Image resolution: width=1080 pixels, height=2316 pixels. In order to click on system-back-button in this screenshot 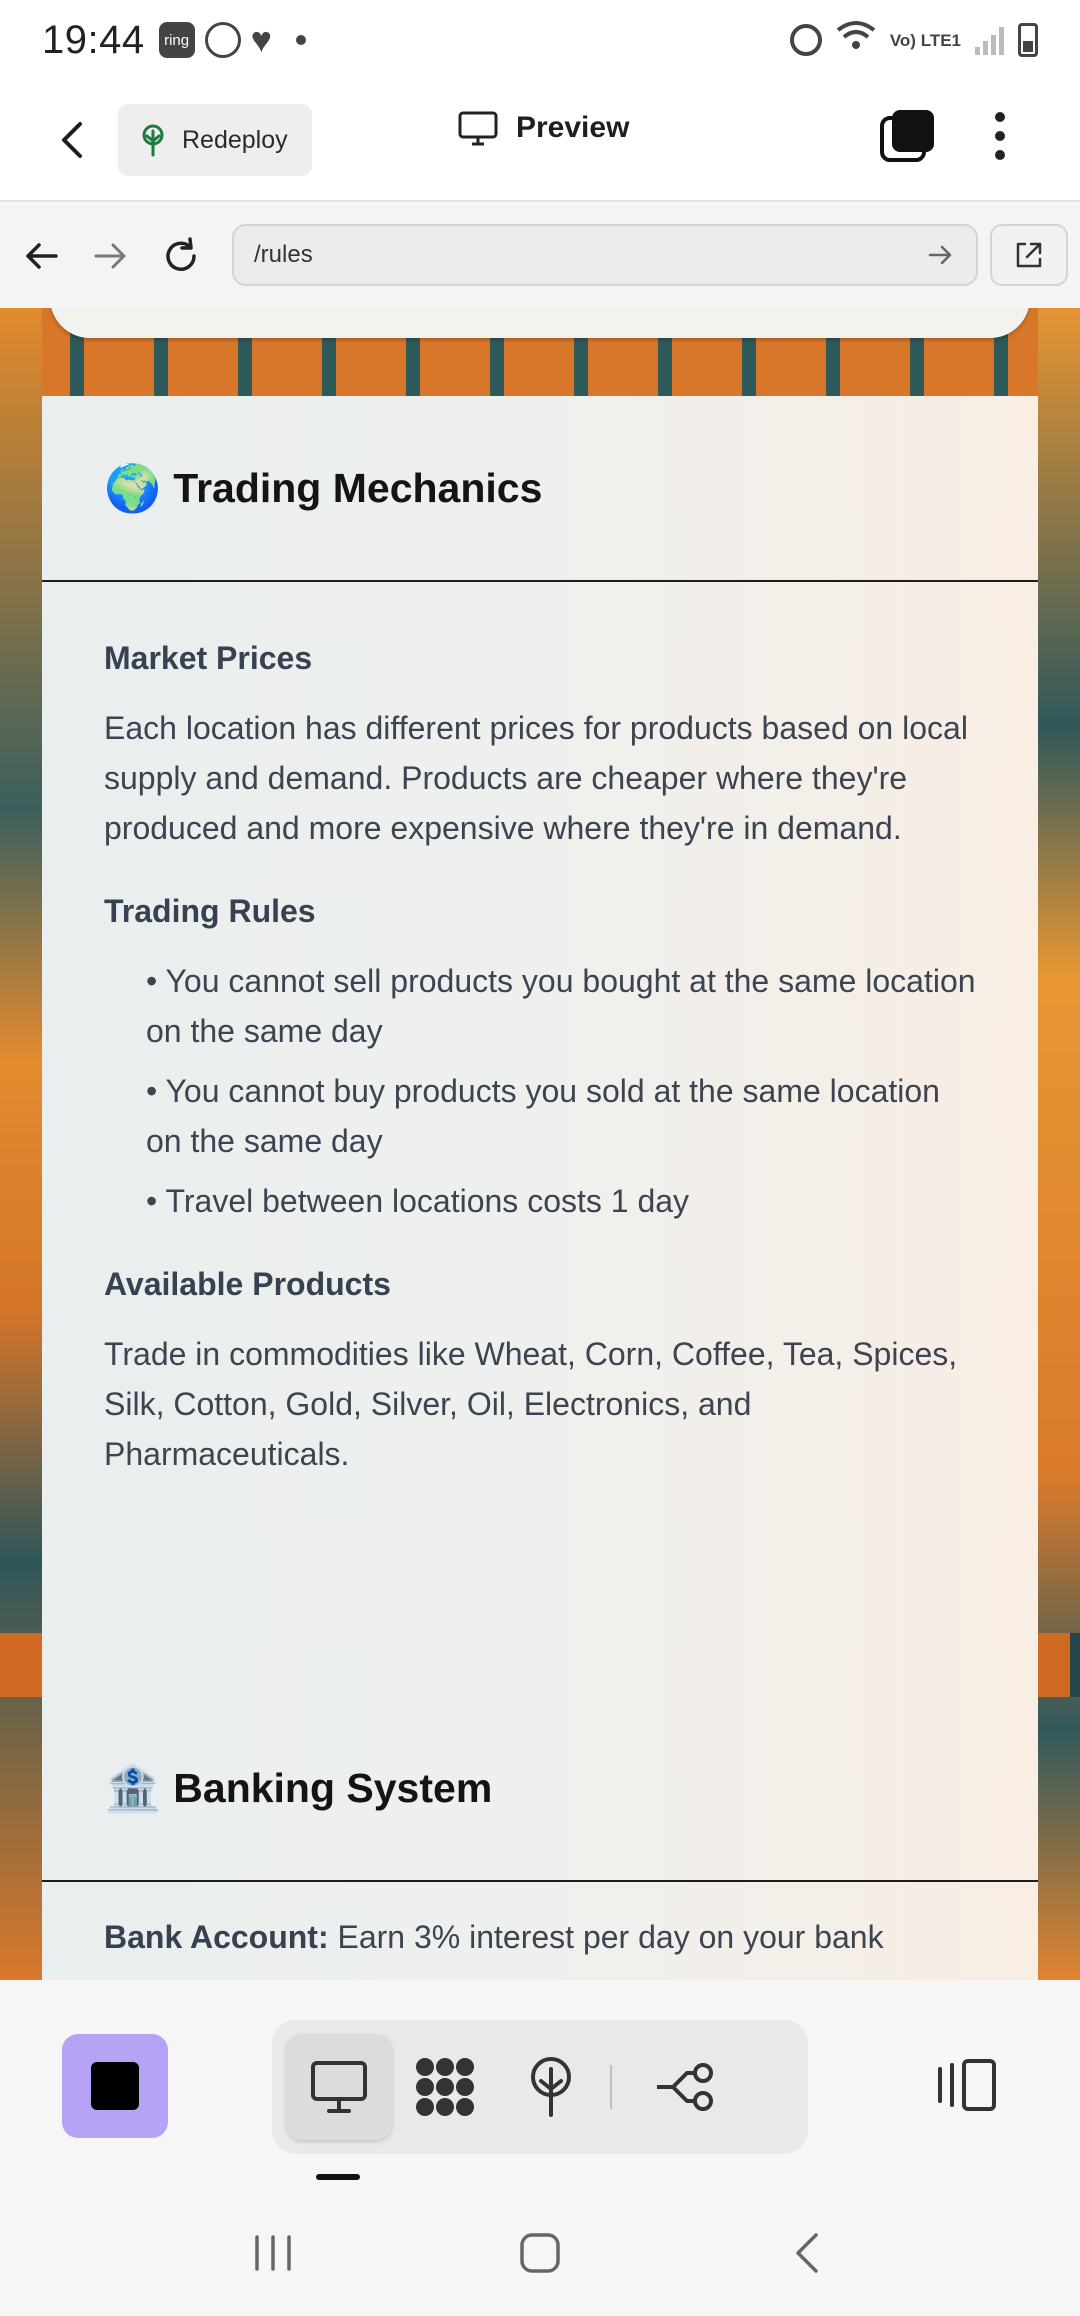, I will do `click(807, 2253)`.